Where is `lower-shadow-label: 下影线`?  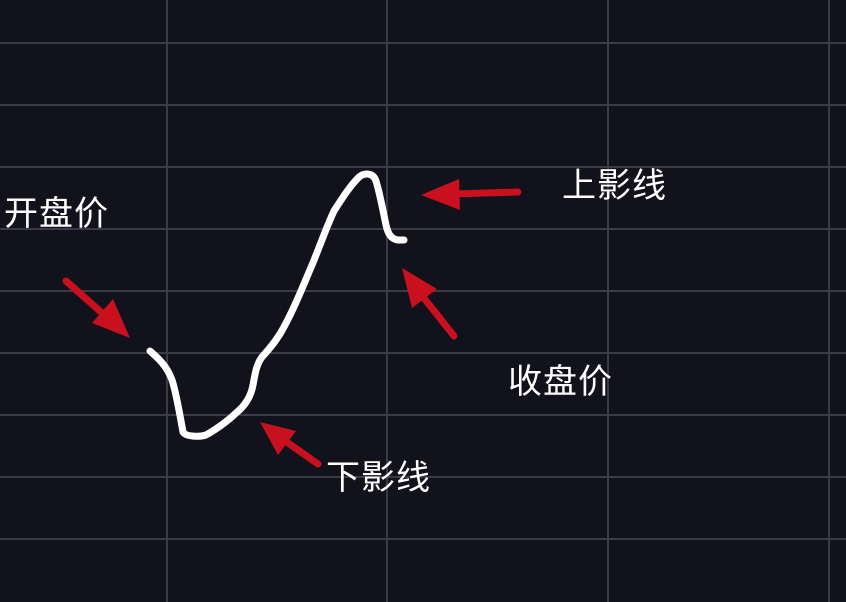 lower-shadow-label: 下影线 is located at coordinates (378, 478).